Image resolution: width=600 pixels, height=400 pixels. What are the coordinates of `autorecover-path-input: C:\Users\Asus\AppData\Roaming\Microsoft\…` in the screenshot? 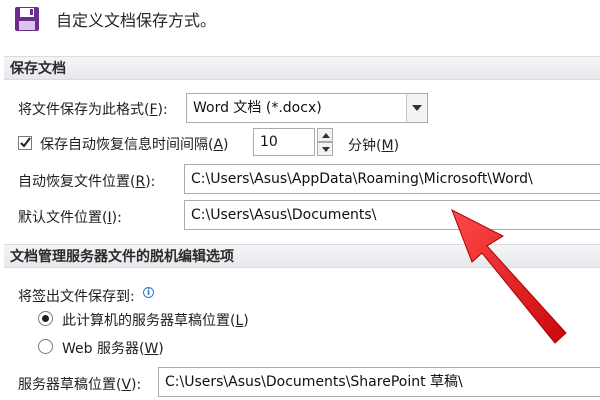 It's located at (392, 179).